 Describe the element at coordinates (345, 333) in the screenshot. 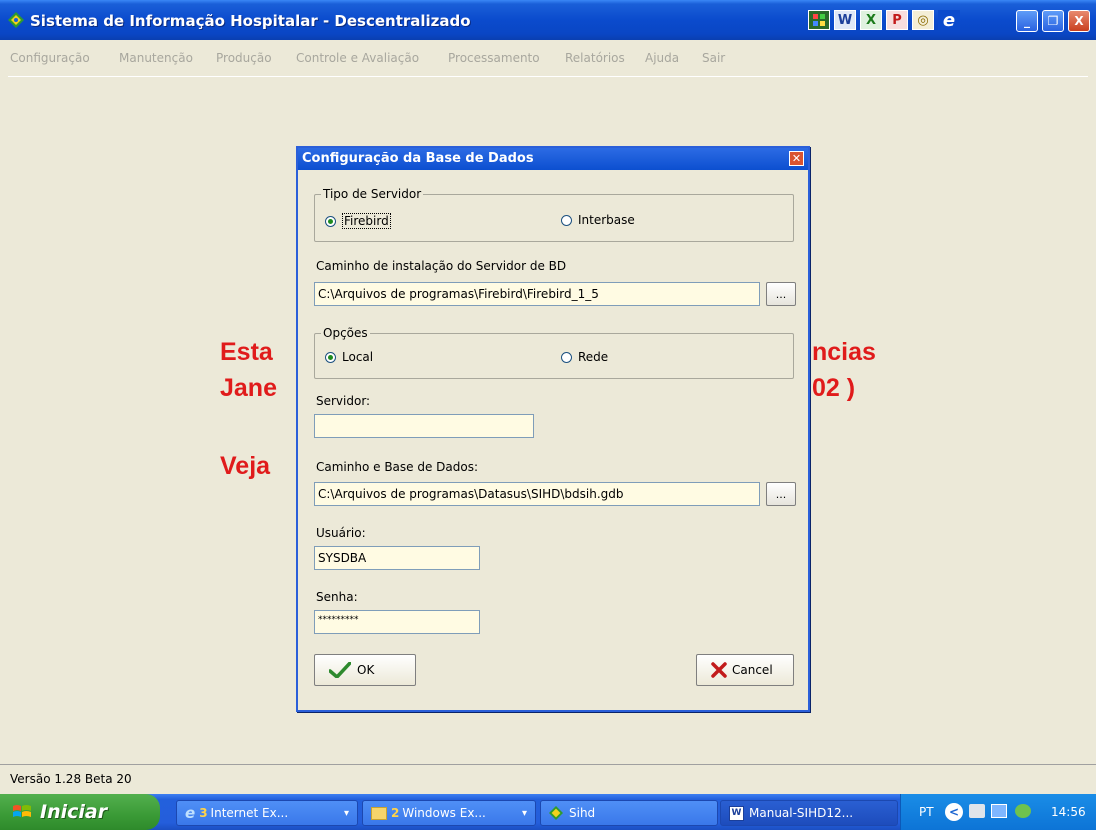

I see `options-legend: Opções` at that location.